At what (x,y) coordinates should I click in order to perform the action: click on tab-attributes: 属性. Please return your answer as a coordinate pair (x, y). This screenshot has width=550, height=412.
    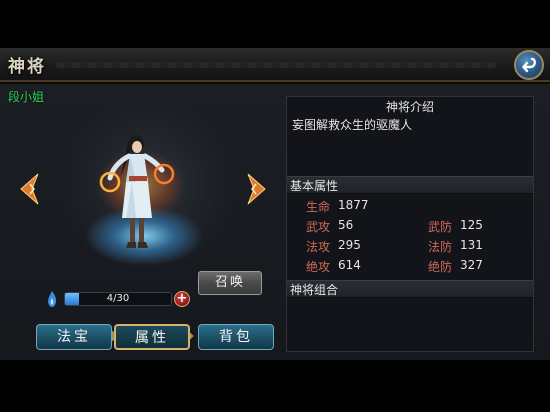
    Looking at the image, I should click on (152, 337).